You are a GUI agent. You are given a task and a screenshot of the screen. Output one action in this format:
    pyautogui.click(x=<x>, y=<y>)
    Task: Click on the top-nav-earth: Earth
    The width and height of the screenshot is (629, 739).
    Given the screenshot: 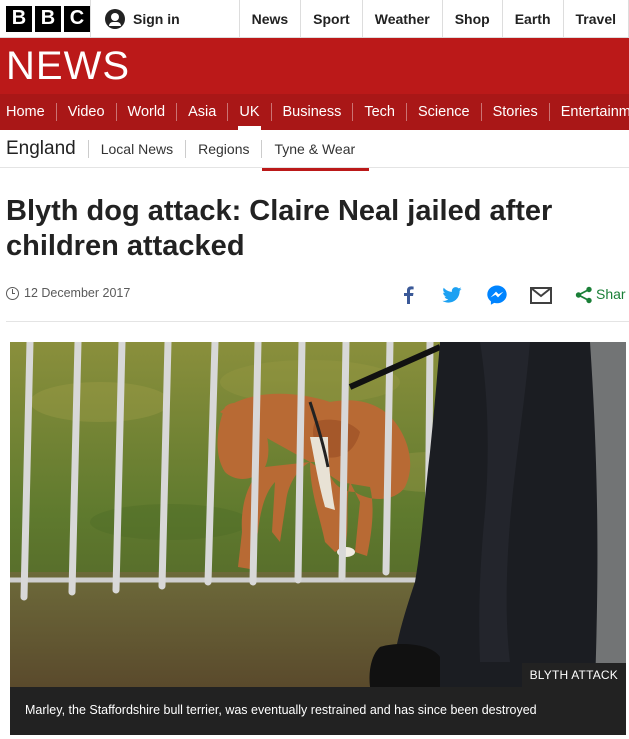 What is the action you would take?
    pyautogui.click(x=533, y=18)
    